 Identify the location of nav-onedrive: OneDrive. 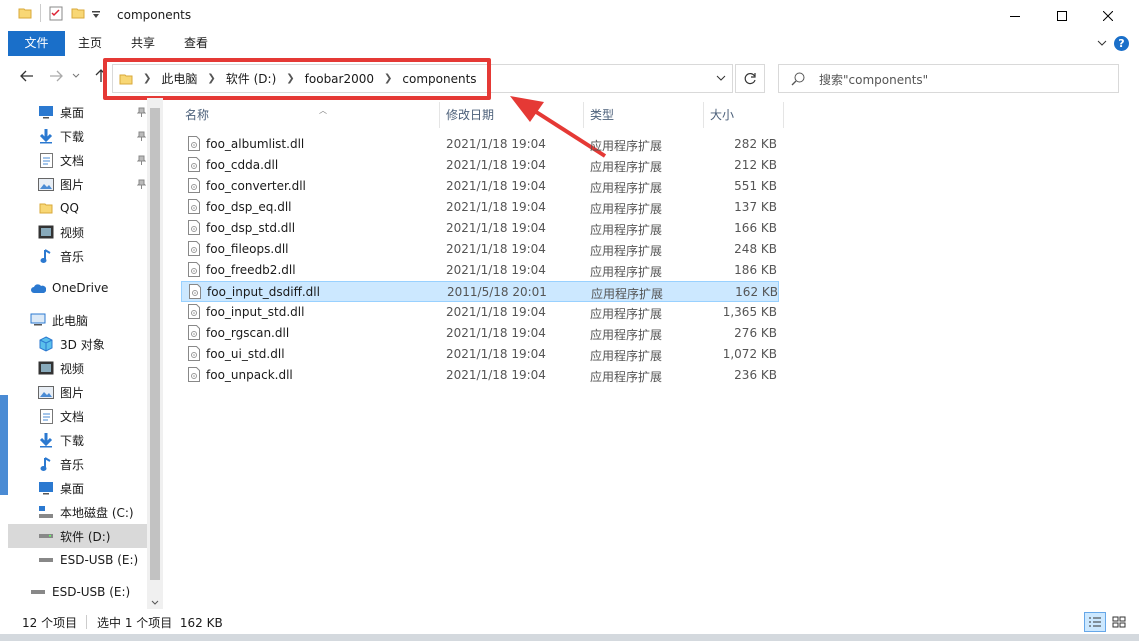
(78, 288).